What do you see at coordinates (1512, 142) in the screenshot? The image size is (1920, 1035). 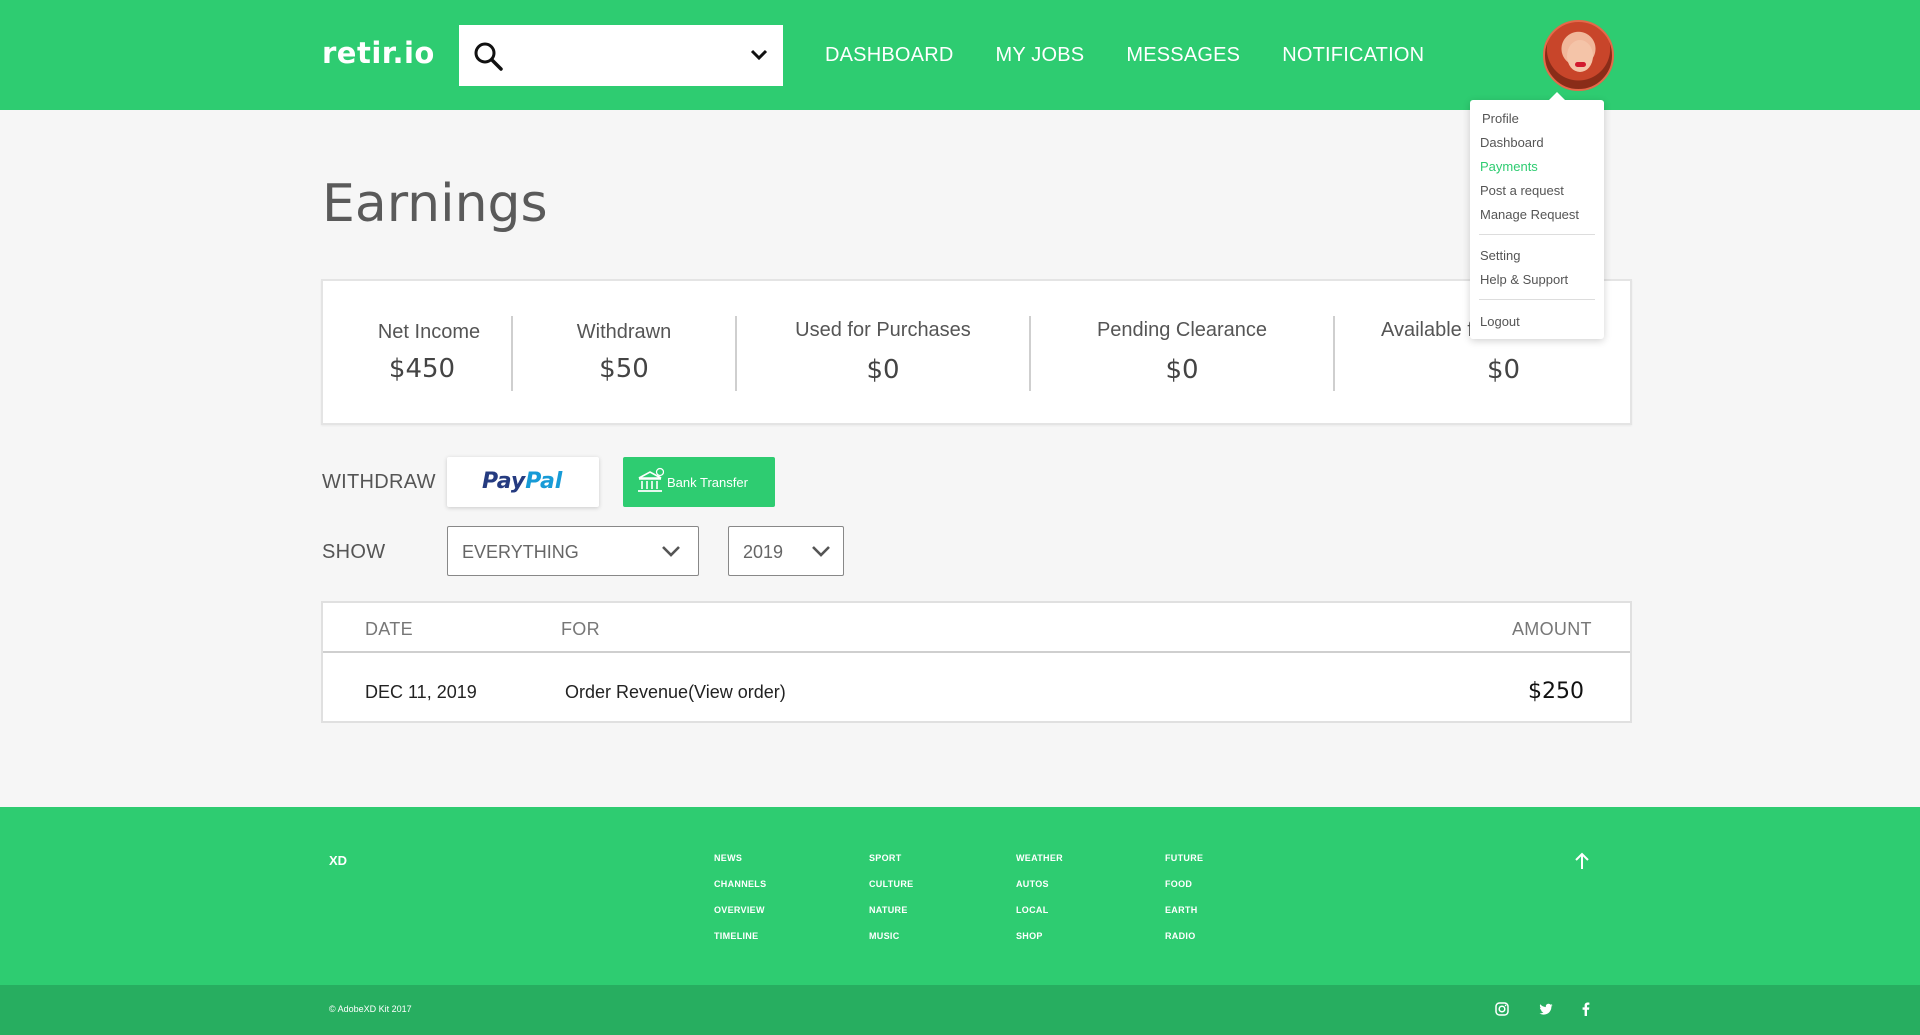 I see `menu-item-dashboard: Dashboard` at bounding box center [1512, 142].